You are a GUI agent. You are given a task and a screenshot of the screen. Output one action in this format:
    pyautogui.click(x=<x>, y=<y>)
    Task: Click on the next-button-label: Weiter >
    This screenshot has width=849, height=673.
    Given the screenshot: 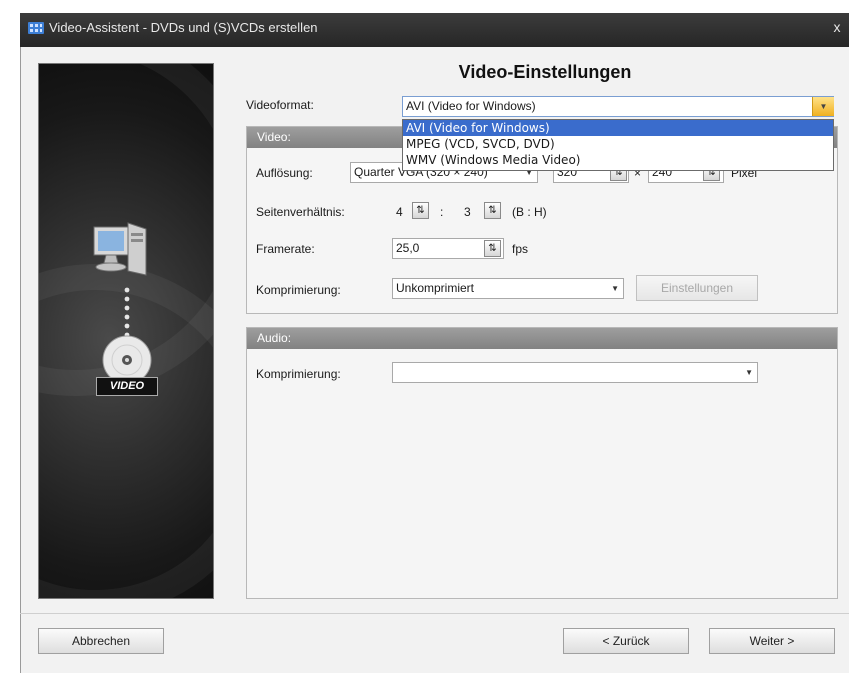 What is the action you would take?
    pyautogui.click(x=772, y=641)
    